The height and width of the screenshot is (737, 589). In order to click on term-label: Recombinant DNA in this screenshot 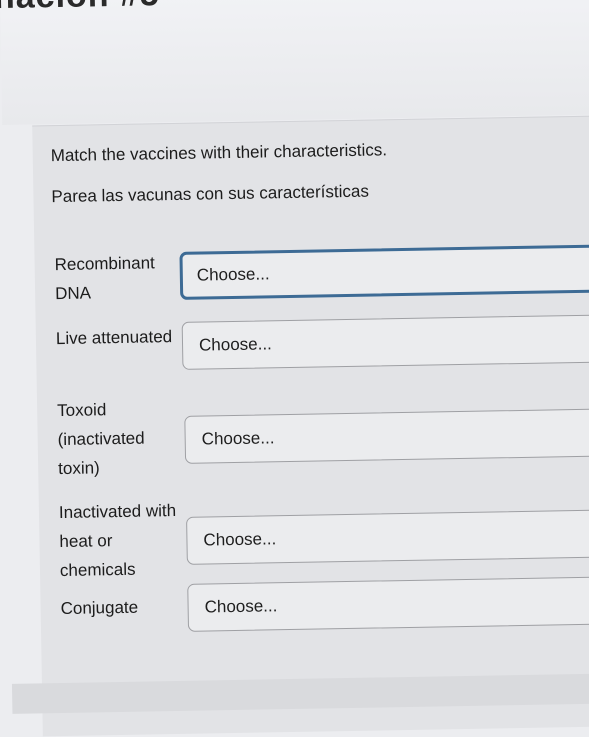, I will do `click(104, 278)`.